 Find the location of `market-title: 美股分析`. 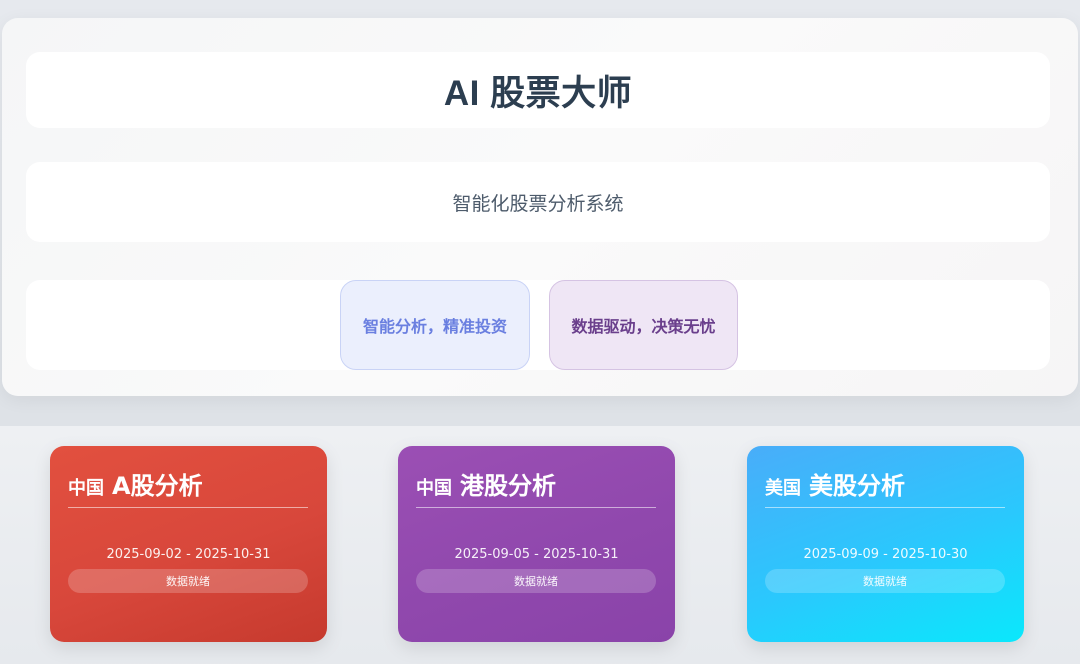

market-title: 美股分析 is located at coordinates (857, 486).